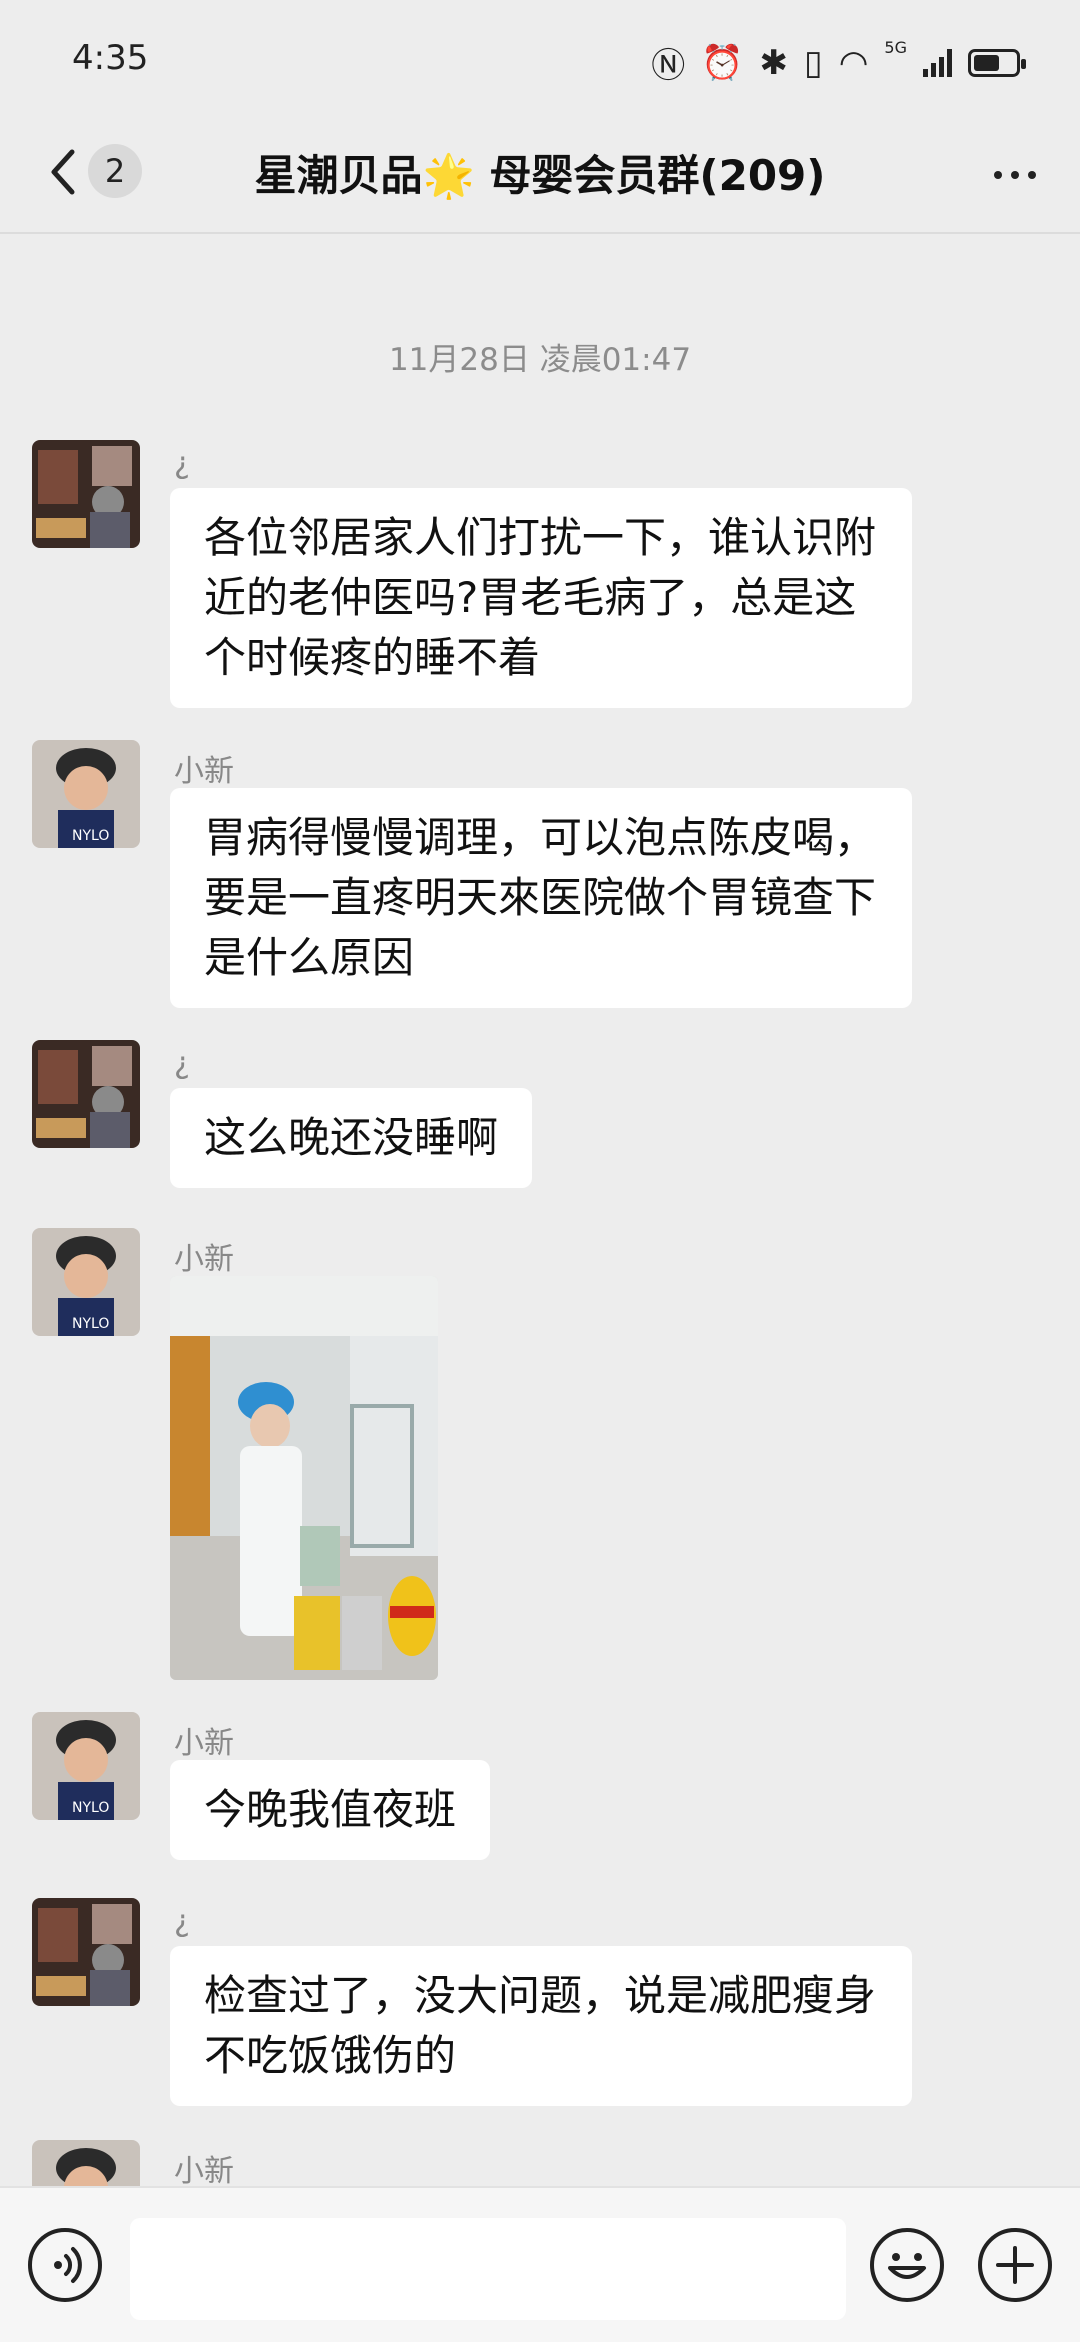 This screenshot has height=2342, width=1080. I want to click on emoji-icon, so click(907, 2266).